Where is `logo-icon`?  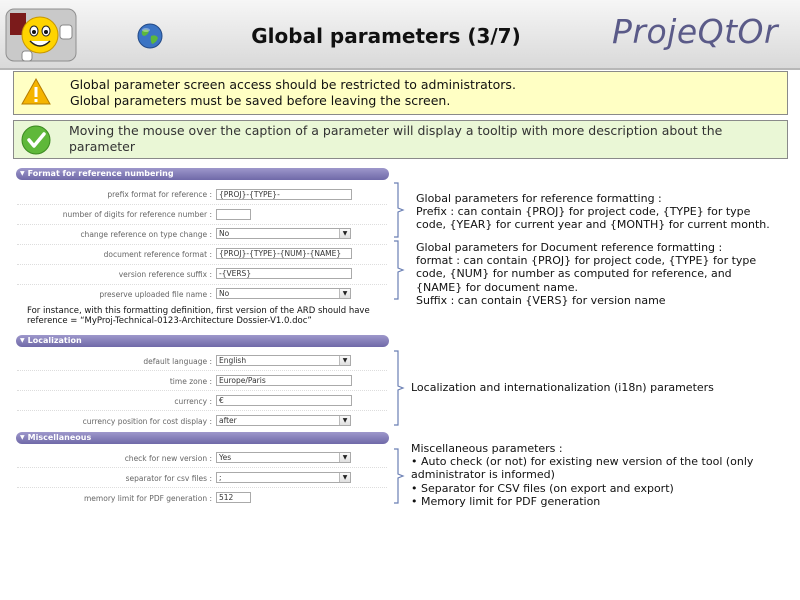
logo-icon is located at coordinates (41, 35).